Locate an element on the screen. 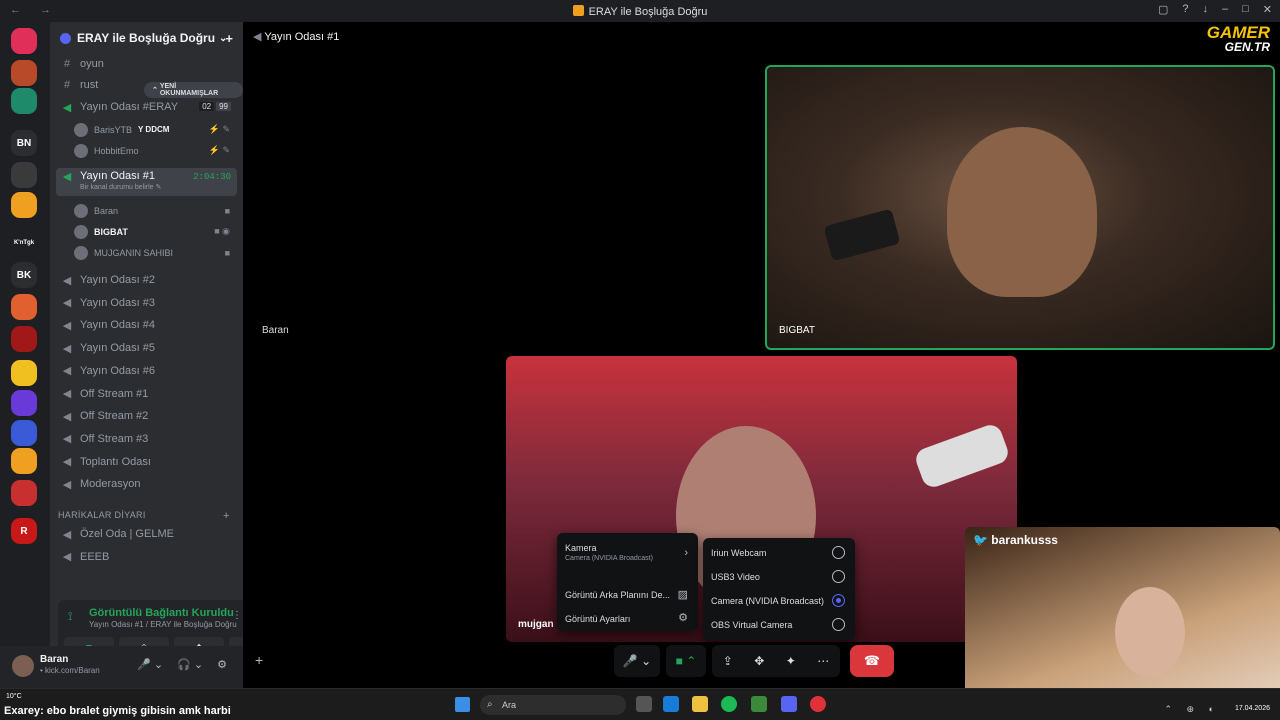 Image resolution: width=1280 pixels, height=720 pixels. menu-item-video-settings: Görüntü Ayarları is located at coordinates (597, 619).